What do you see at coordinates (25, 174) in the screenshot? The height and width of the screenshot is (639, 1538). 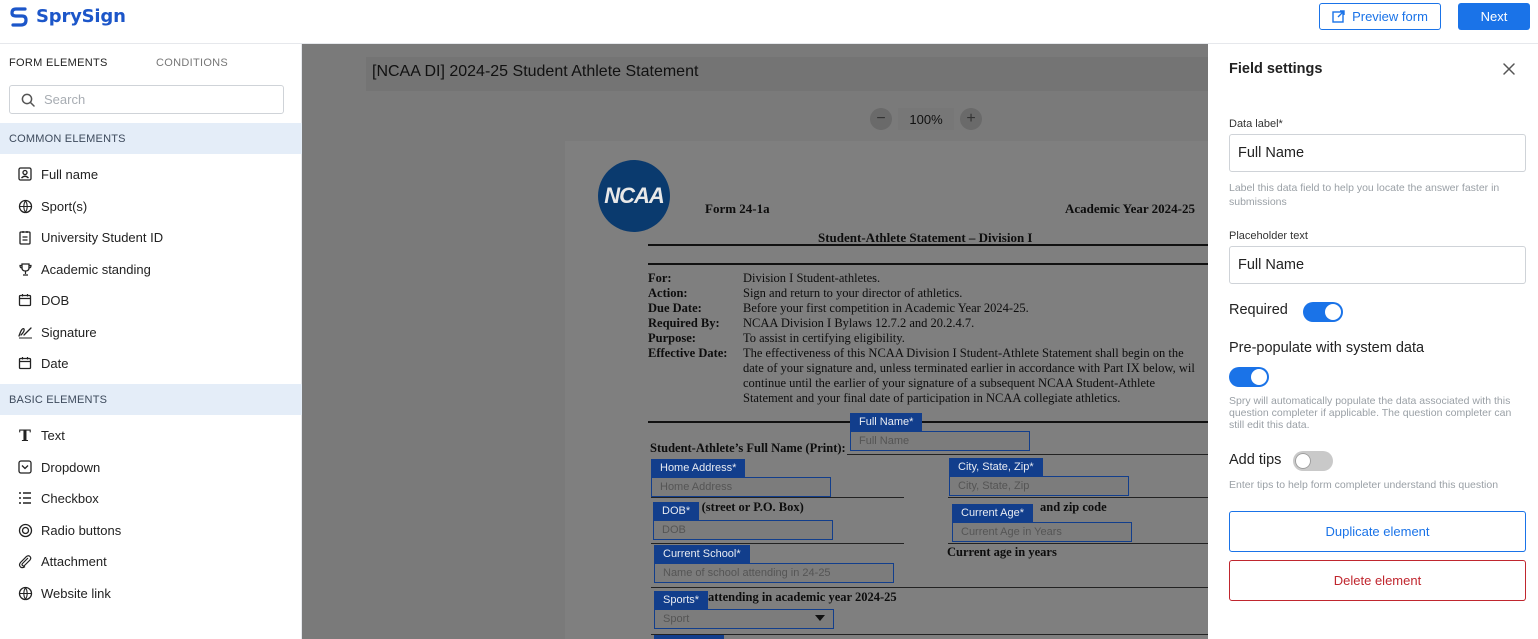 I see `person-badge-icon` at bounding box center [25, 174].